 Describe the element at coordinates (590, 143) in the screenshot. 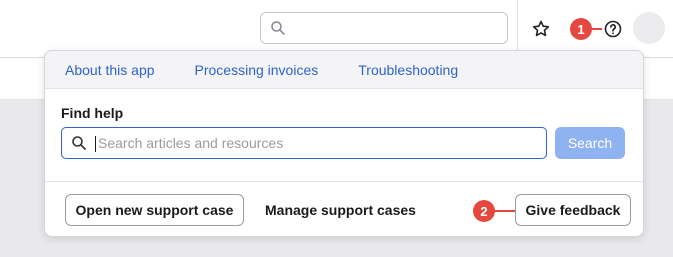

I see `search-button: Search` at that location.